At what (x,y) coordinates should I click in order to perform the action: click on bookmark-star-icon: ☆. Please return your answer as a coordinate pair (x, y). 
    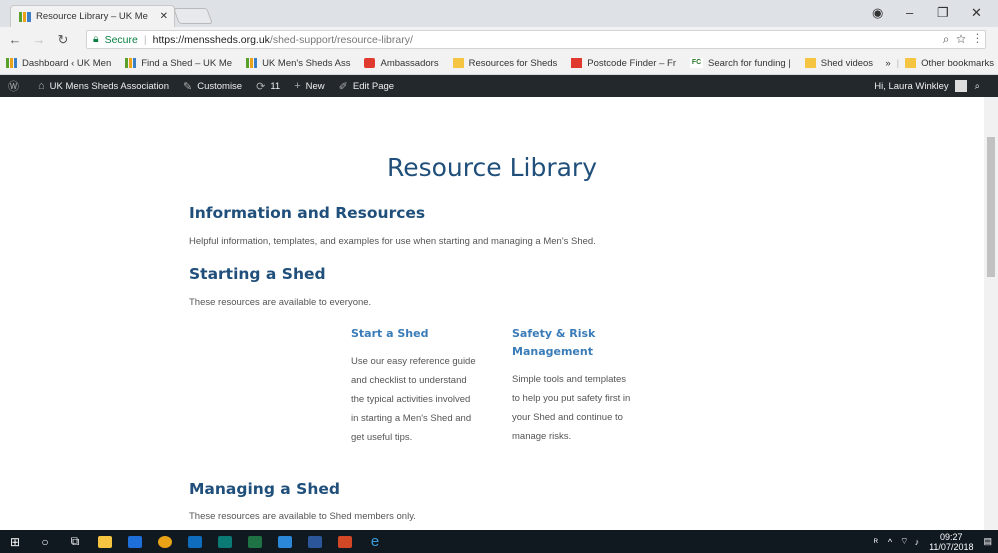
    Looking at the image, I should click on (961, 39).